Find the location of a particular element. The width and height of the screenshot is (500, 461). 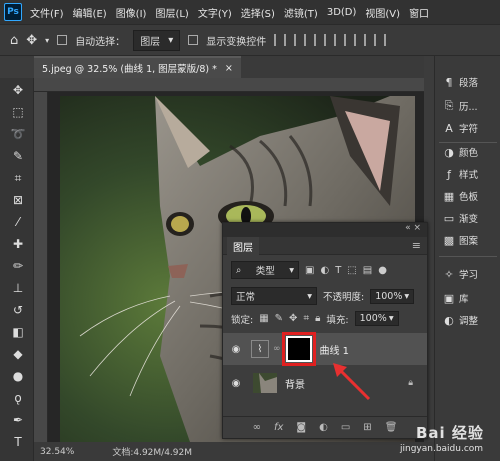

eraser-tool-icon: ◧ is located at coordinates (18, 332).